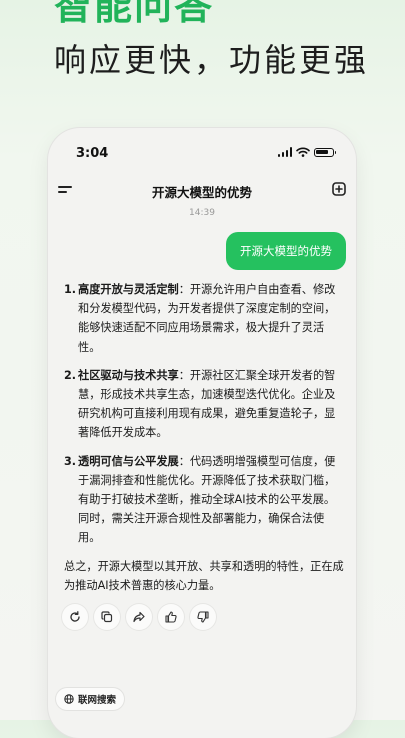 The image size is (405, 738). What do you see at coordinates (70, 289) in the screenshot?
I see `point-number: 1.` at bounding box center [70, 289].